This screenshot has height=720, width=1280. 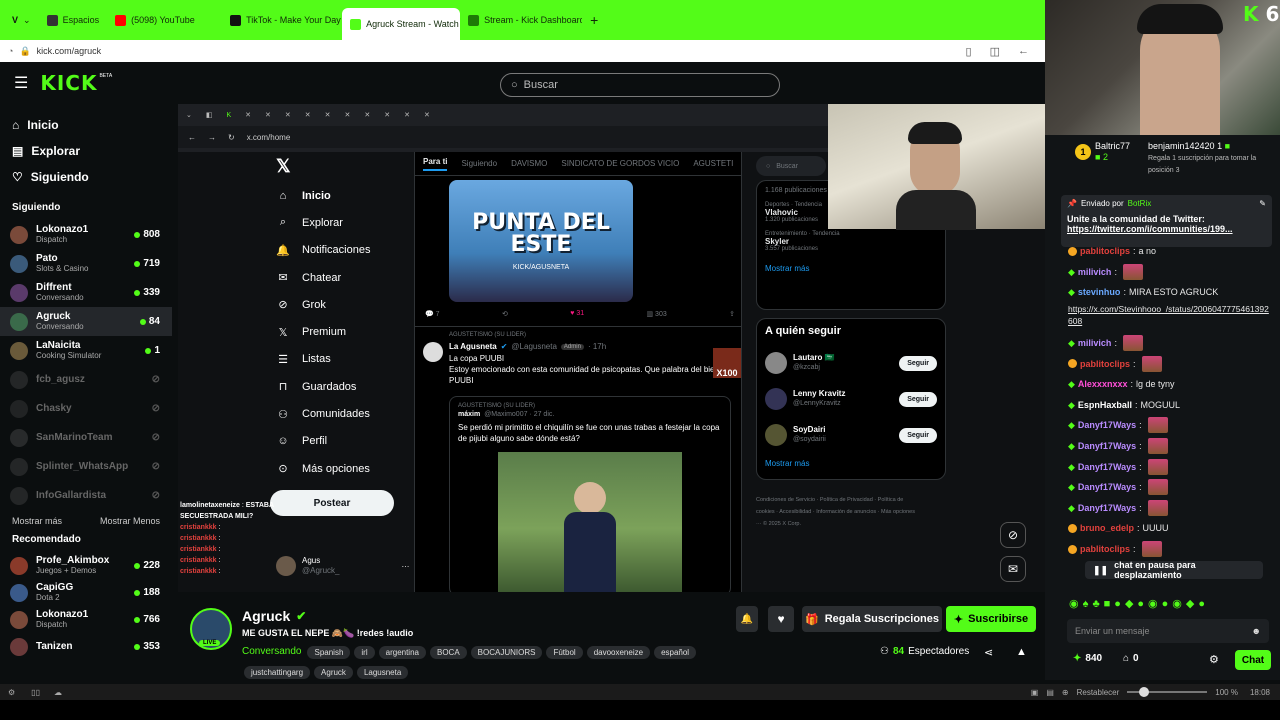 What do you see at coordinates (86, 646) in the screenshot?
I see `recommended-channel: Tanizen 353` at bounding box center [86, 646].